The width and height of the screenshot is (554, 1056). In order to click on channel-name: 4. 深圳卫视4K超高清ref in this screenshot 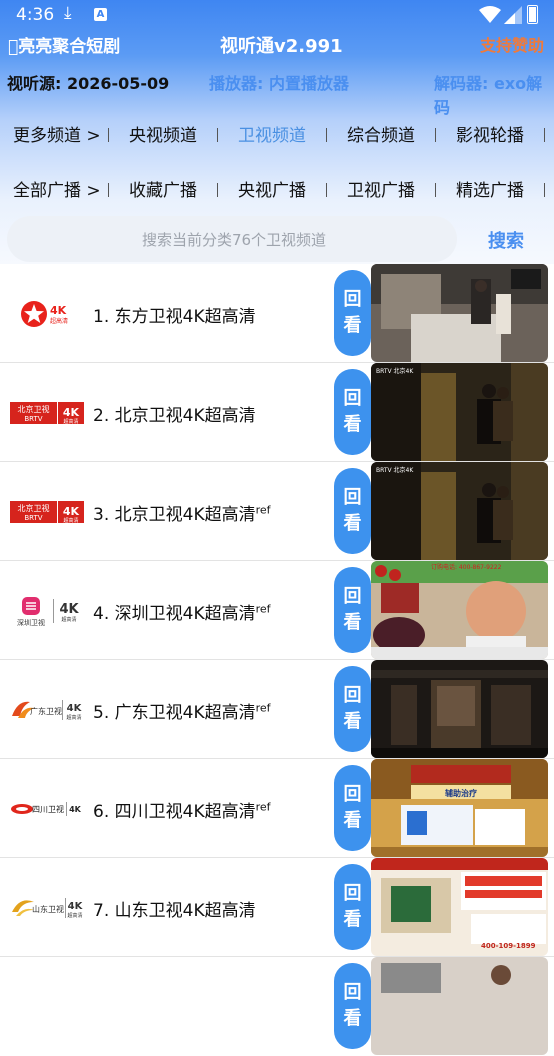, I will do `click(182, 613)`.